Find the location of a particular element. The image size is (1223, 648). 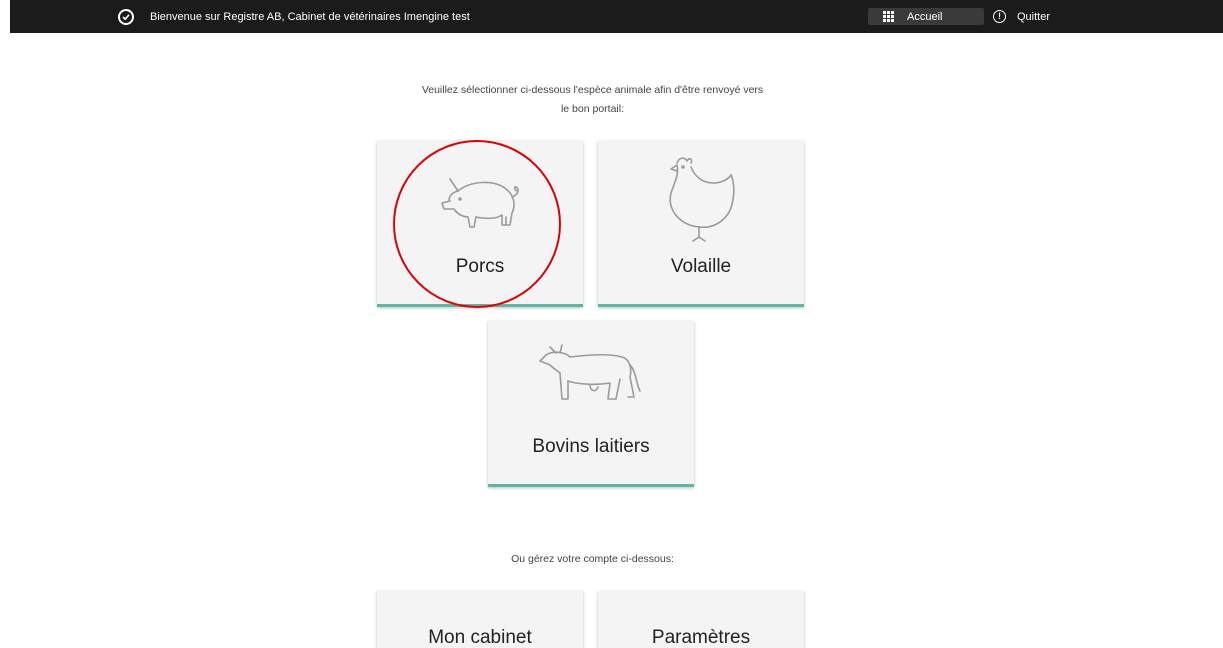

account-card-parametres-label: Paramètres is located at coordinates (701, 637).